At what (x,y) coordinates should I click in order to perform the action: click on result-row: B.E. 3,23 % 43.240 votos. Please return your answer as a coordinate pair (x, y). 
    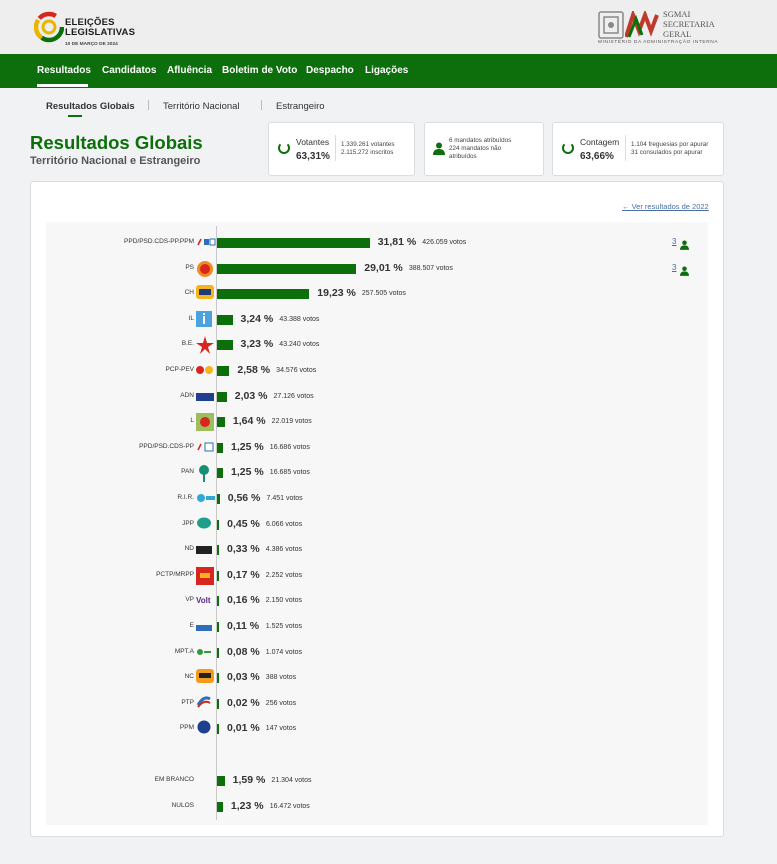
    Looking at the image, I should click on (388, 345).